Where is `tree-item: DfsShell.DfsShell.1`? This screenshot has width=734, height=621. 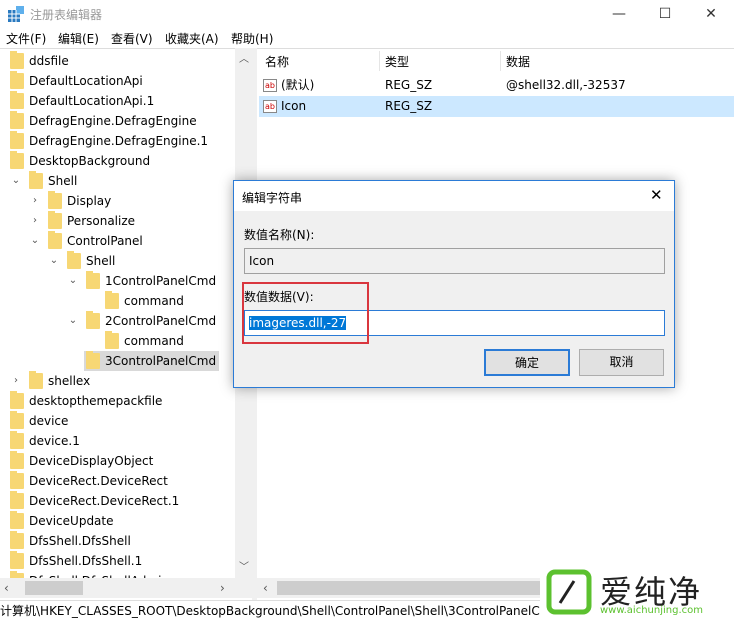
tree-item: DfsShell.DfsShell.1 is located at coordinates (76, 561).